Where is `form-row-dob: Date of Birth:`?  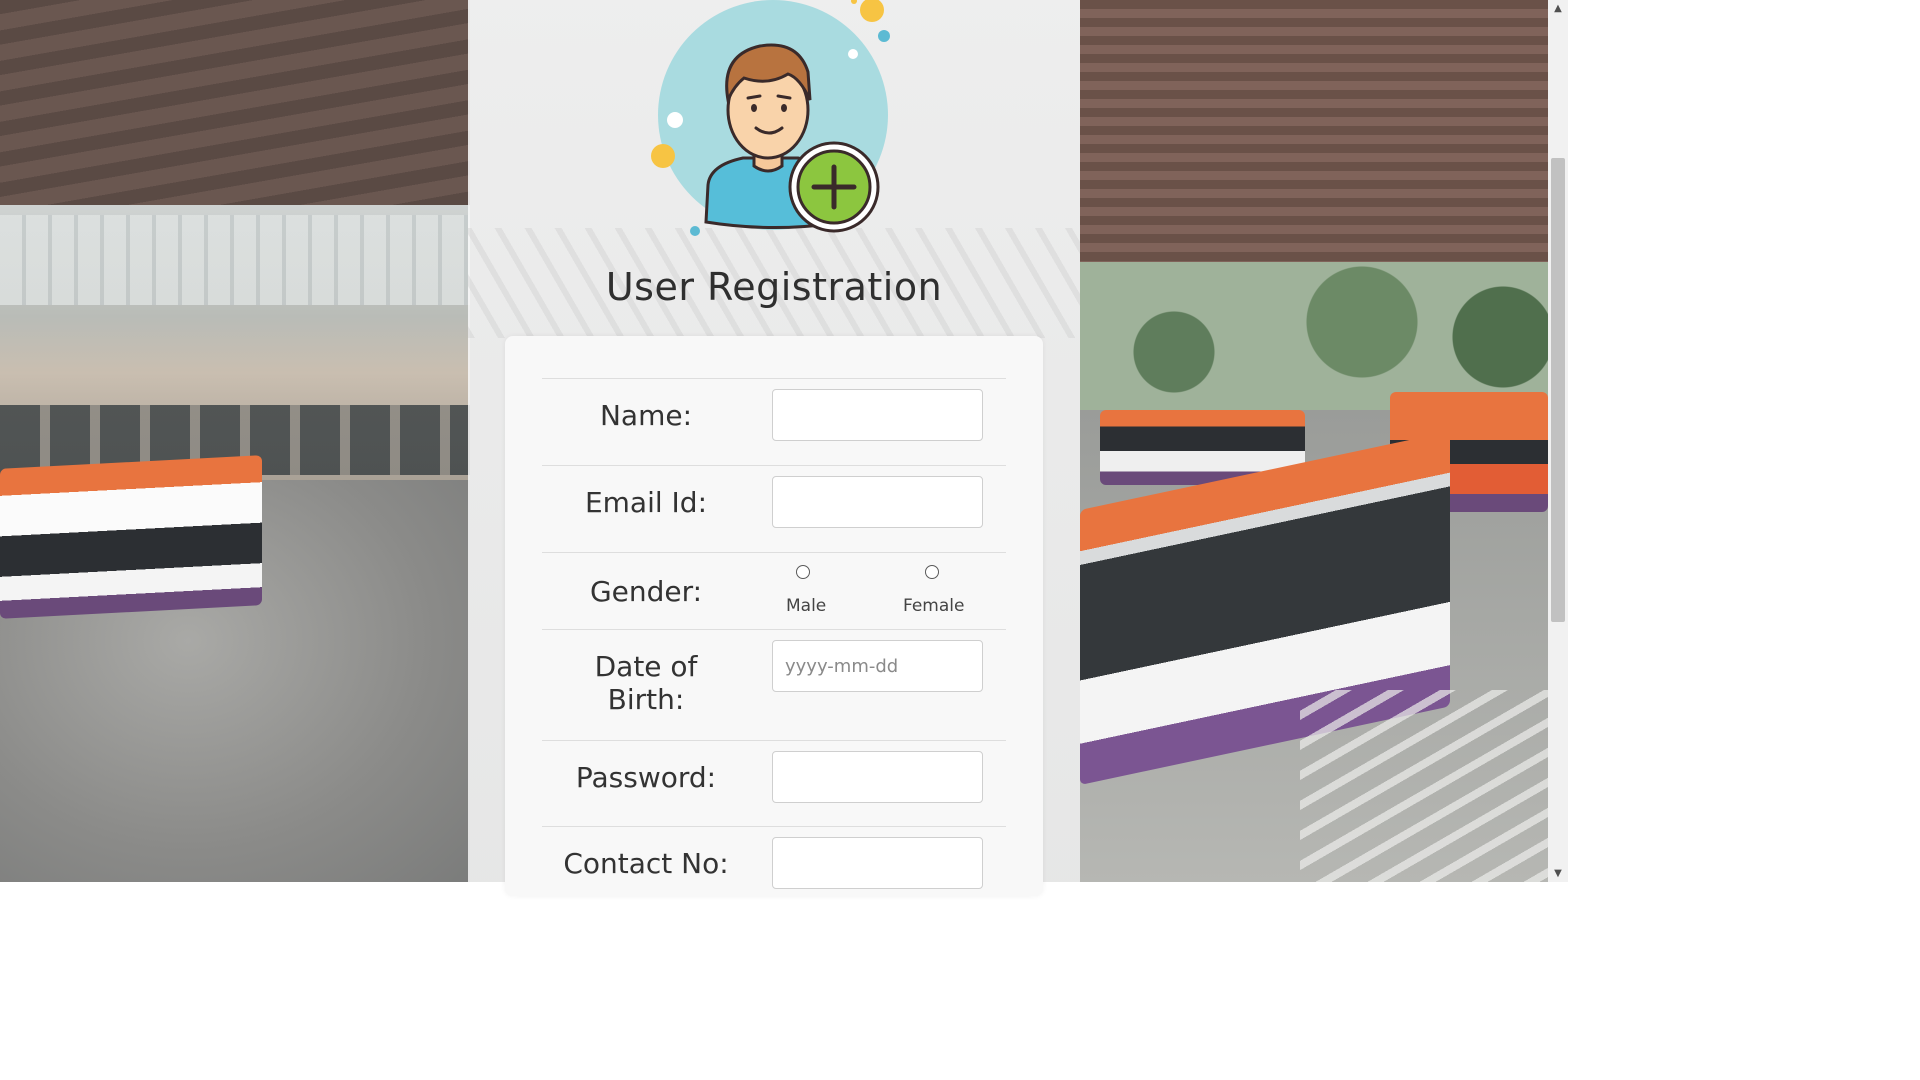
form-row-dob: Date of Birth: is located at coordinates (774, 684).